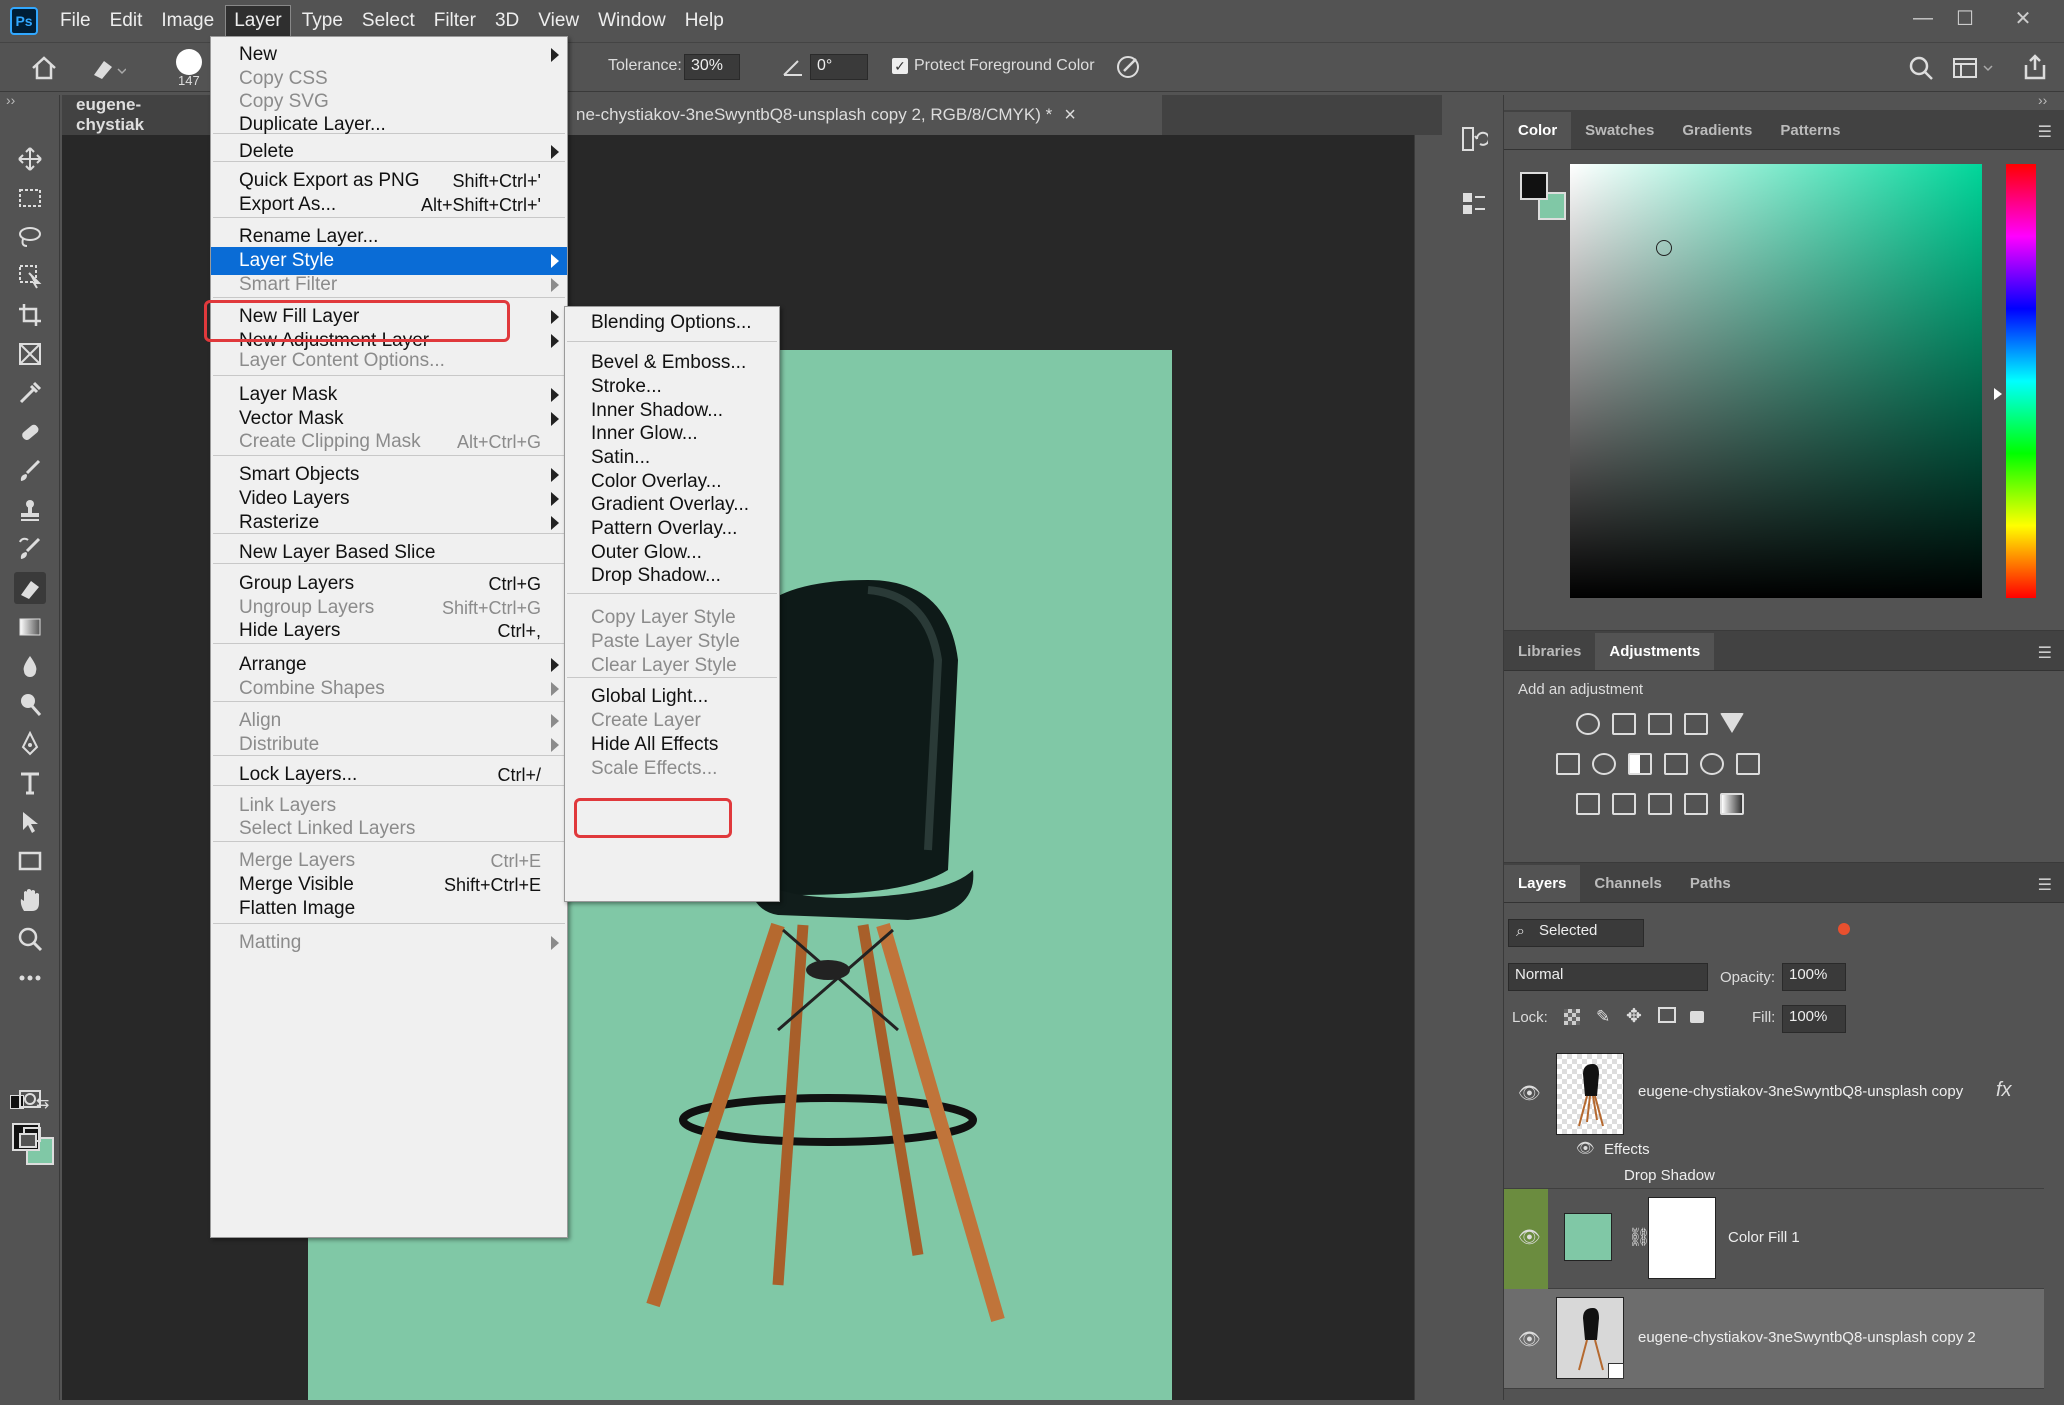 The width and height of the screenshot is (2064, 1405). I want to click on properties-panel-icon, so click(1474, 206).